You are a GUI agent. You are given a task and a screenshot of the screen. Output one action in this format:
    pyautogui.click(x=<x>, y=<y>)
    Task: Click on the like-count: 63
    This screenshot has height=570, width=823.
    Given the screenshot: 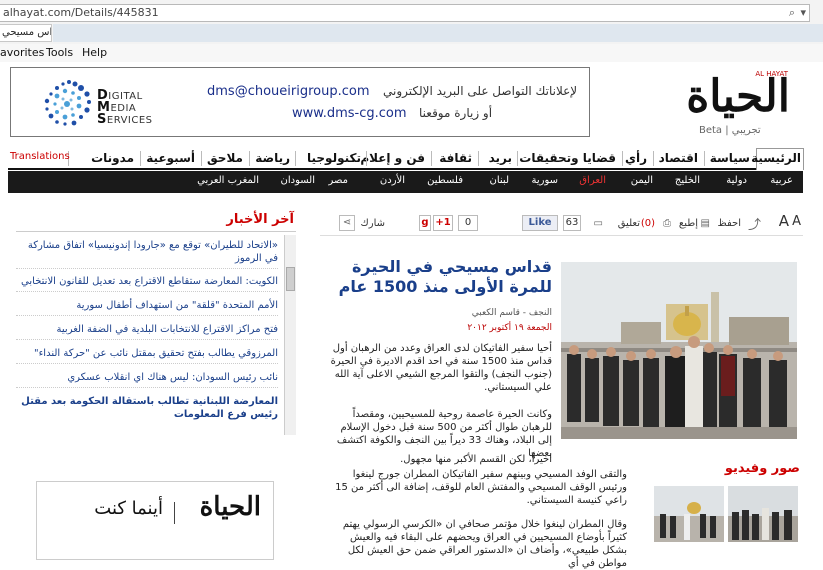 What is the action you would take?
    pyautogui.click(x=572, y=223)
    